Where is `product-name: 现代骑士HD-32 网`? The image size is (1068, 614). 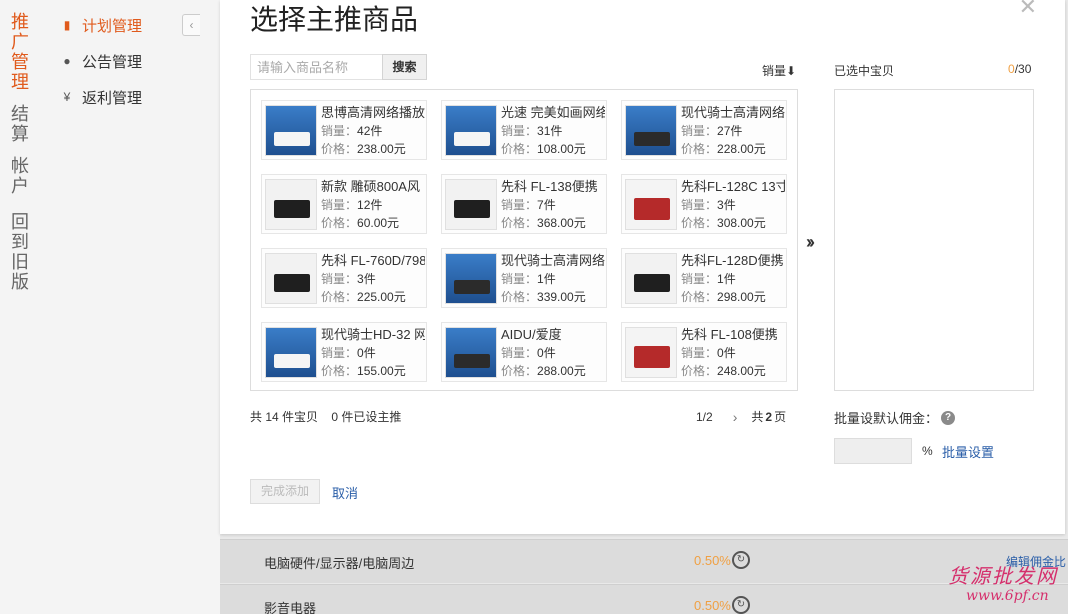 product-name: 现代骑士HD-32 网 is located at coordinates (373, 334).